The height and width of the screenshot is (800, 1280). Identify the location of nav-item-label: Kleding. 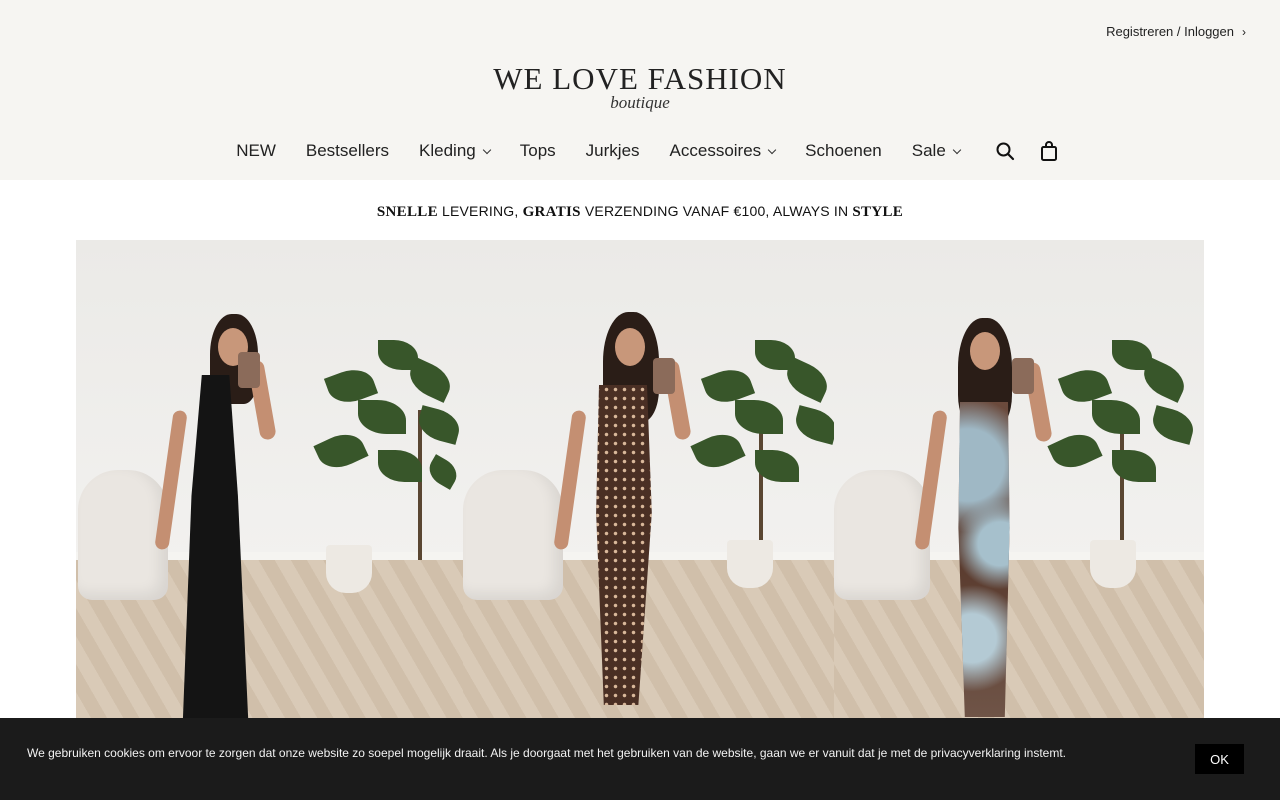
(447, 150).